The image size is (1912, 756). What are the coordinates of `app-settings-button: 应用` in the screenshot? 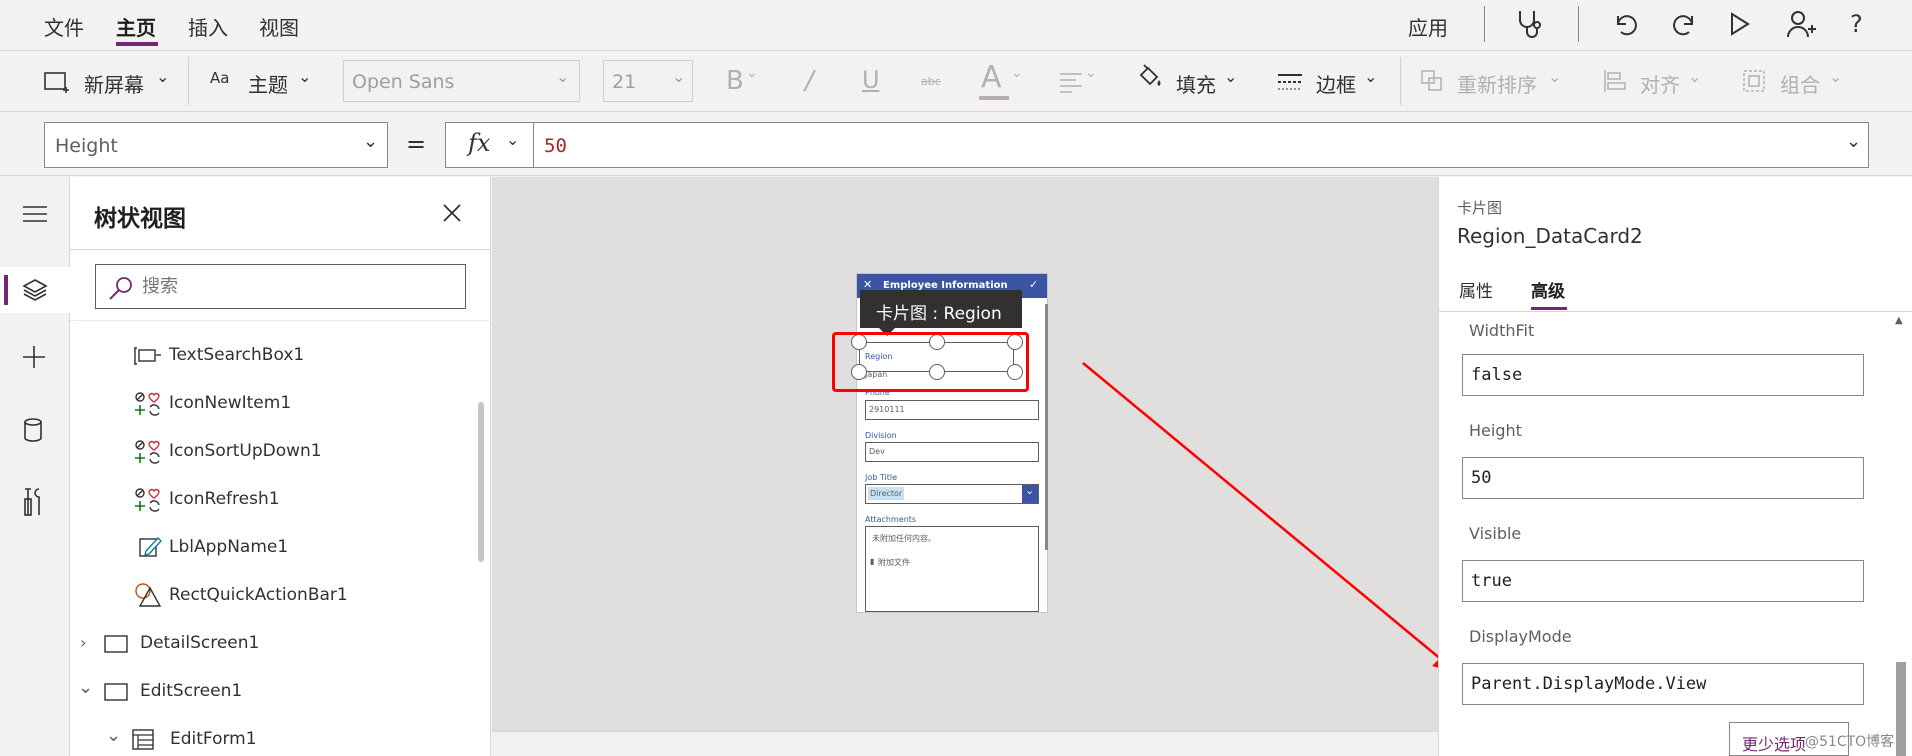 It's located at (1428, 26).